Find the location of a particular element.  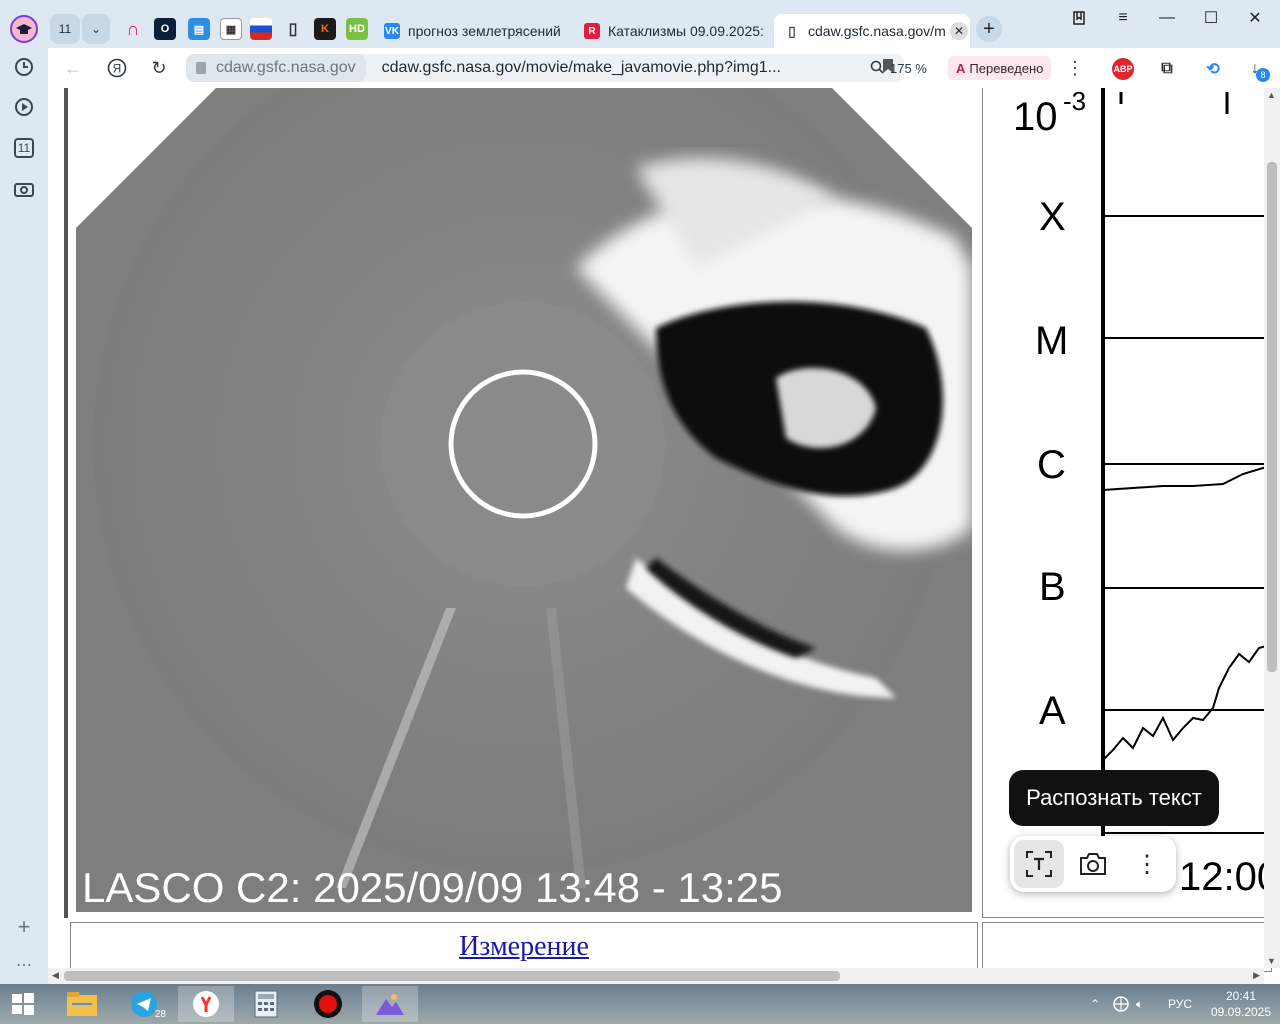

scroll-down-arrow-icon: ▼ is located at coordinates (1271, 961).